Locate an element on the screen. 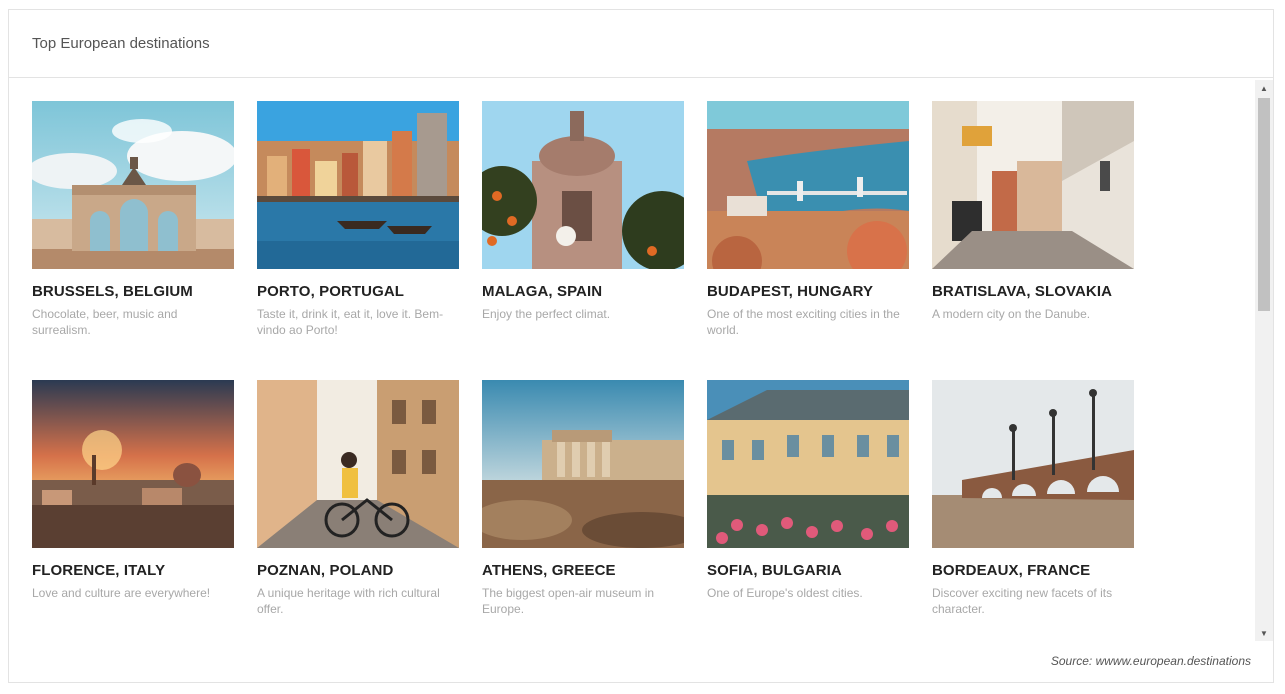 This screenshot has height=694, width=1285. triangle-down-icon: ▼ is located at coordinates (1264, 633).